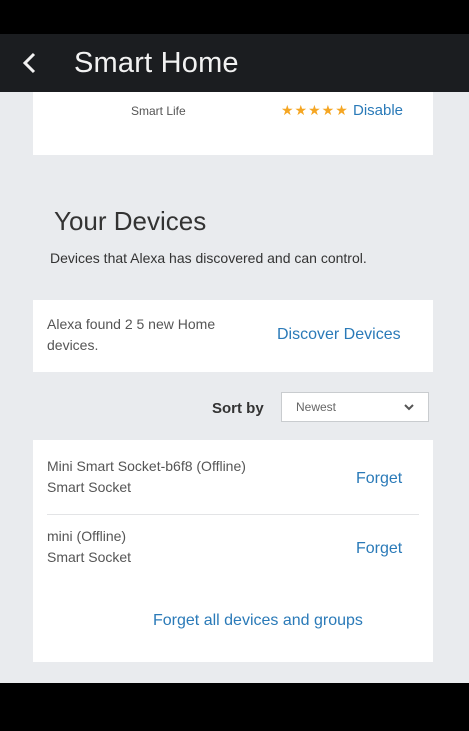 The width and height of the screenshot is (469, 731). What do you see at coordinates (339, 335) in the screenshot?
I see `discover-devices-link: Discover Devices` at bounding box center [339, 335].